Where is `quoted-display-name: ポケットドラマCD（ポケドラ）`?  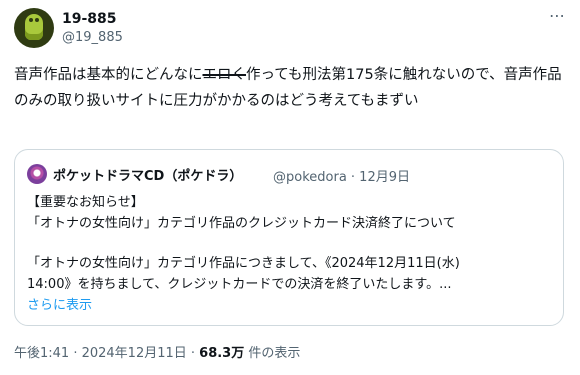 quoted-display-name: ポケットドラマCD（ポケドラ） is located at coordinates (148, 176).